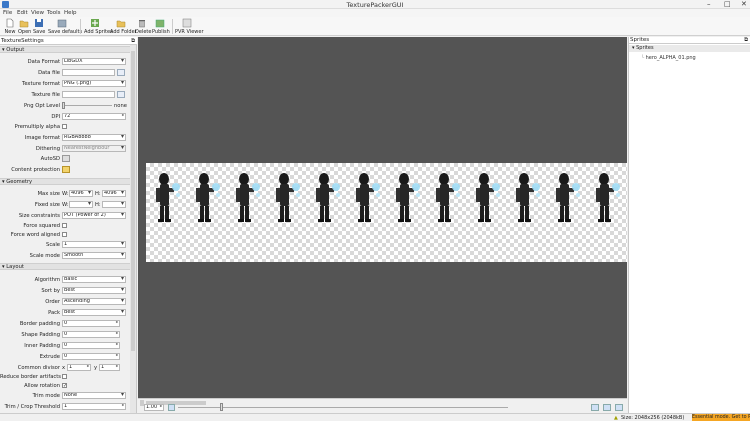 The height and width of the screenshot is (421, 750). Describe the element at coordinates (744, 4) in the screenshot. I see `close-icon: ✕` at that location.